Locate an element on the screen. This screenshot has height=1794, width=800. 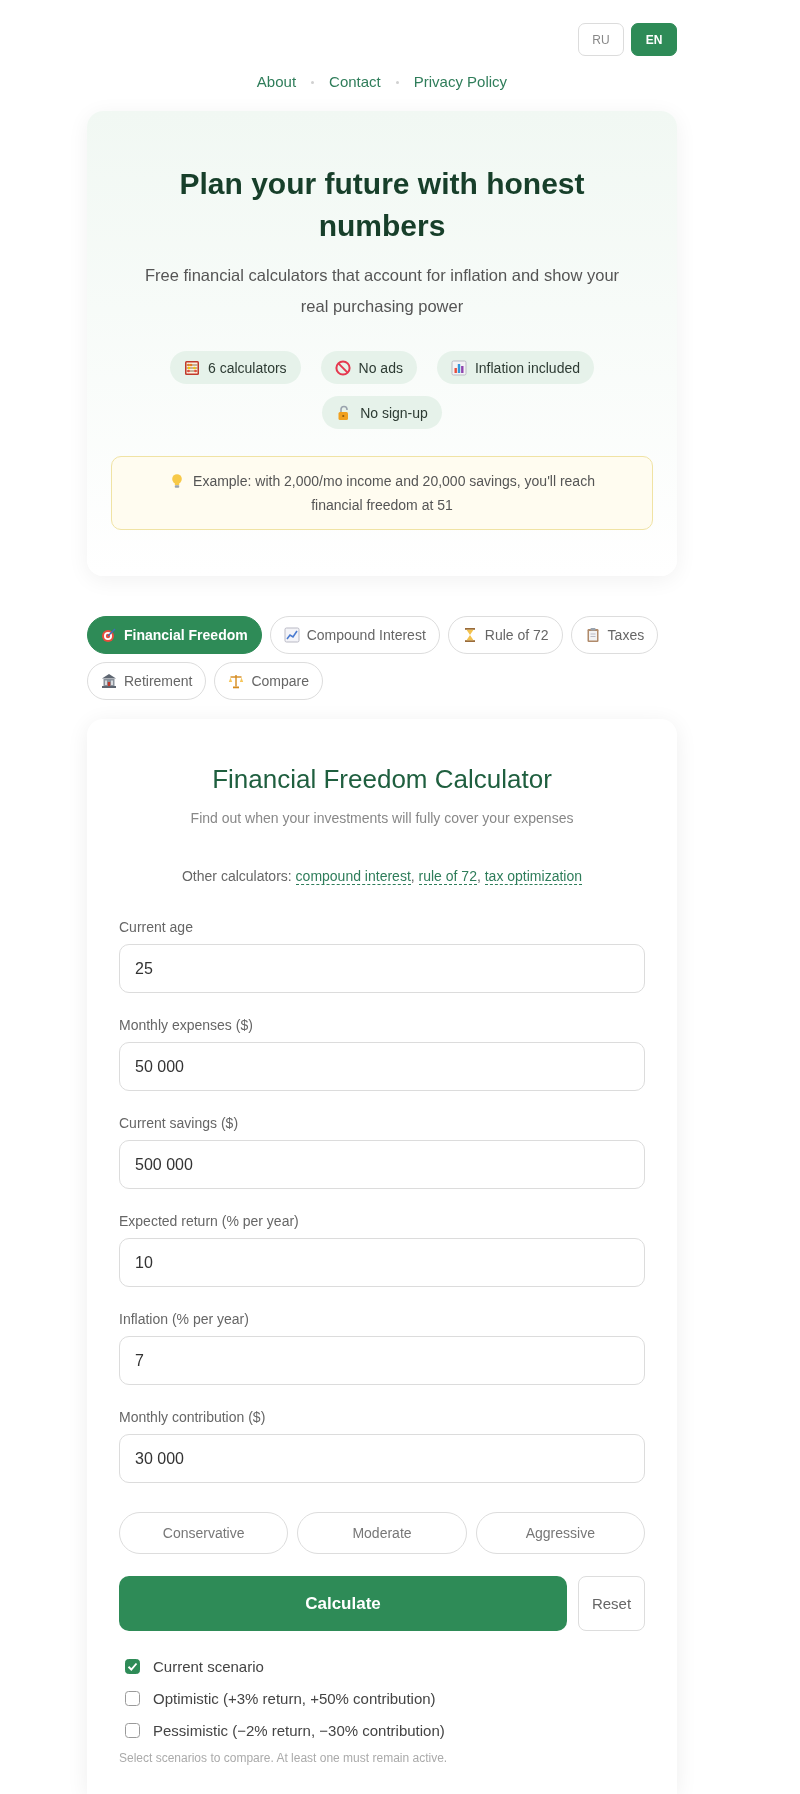
helper-text: Select scenarios to compare. At least one must remain active. is located at coordinates (284, 1758).